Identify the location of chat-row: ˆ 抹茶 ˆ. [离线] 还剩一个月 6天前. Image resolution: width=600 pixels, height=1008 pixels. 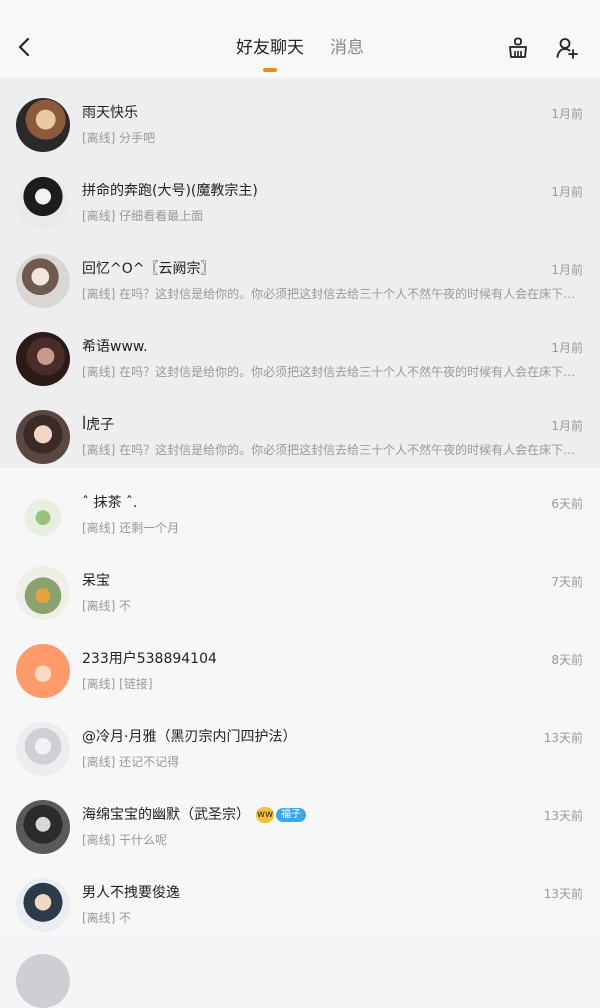
(300, 507).